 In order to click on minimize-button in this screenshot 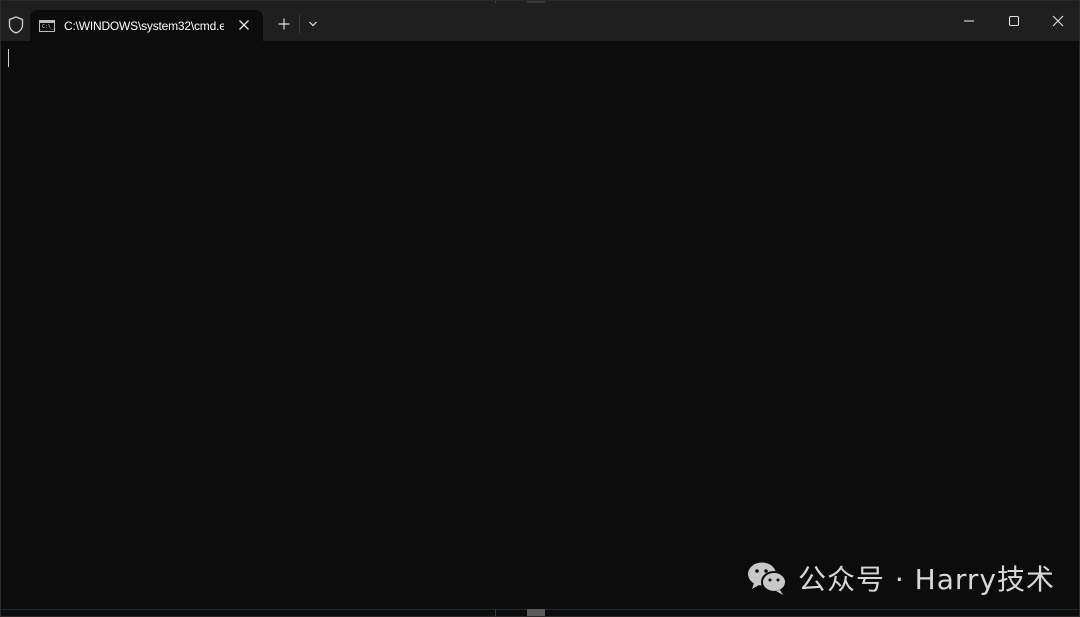, I will do `click(969, 21)`.